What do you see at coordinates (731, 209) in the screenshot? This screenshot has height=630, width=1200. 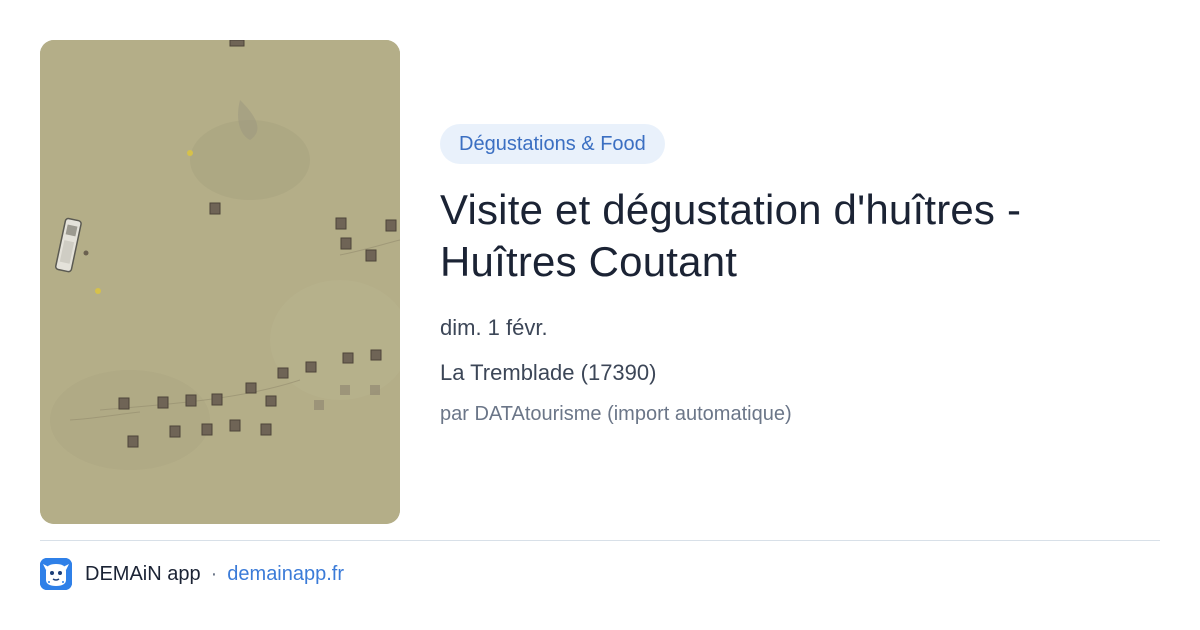 I see `event-title-line1: Visite et dégustation d'huîtres -` at bounding box center [731, 209].